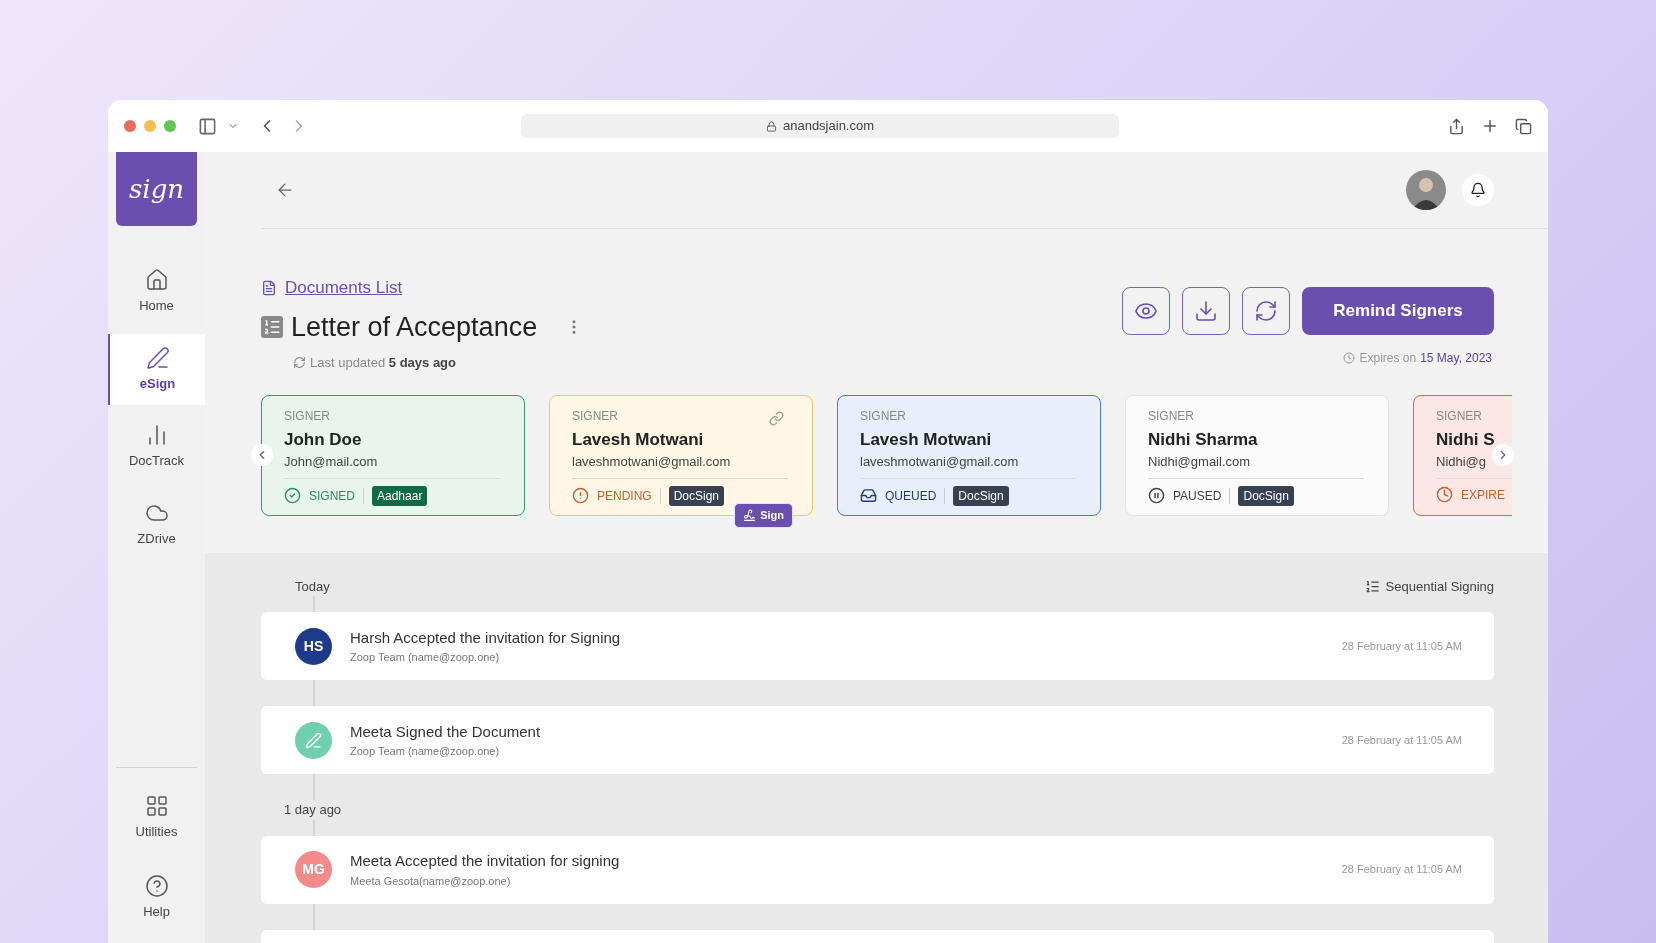 The height and width of the screenshot is (943, 1656). I want to click on expires-label: Expires on, so click(1388, 358).